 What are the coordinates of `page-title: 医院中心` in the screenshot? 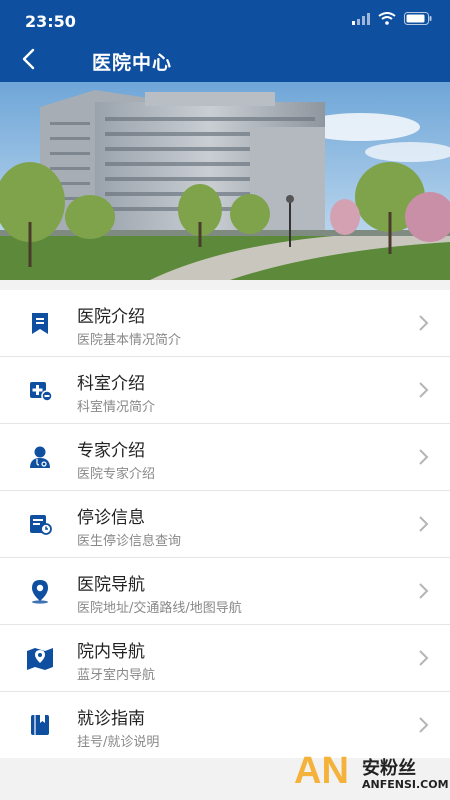 It's located at (132, 63).